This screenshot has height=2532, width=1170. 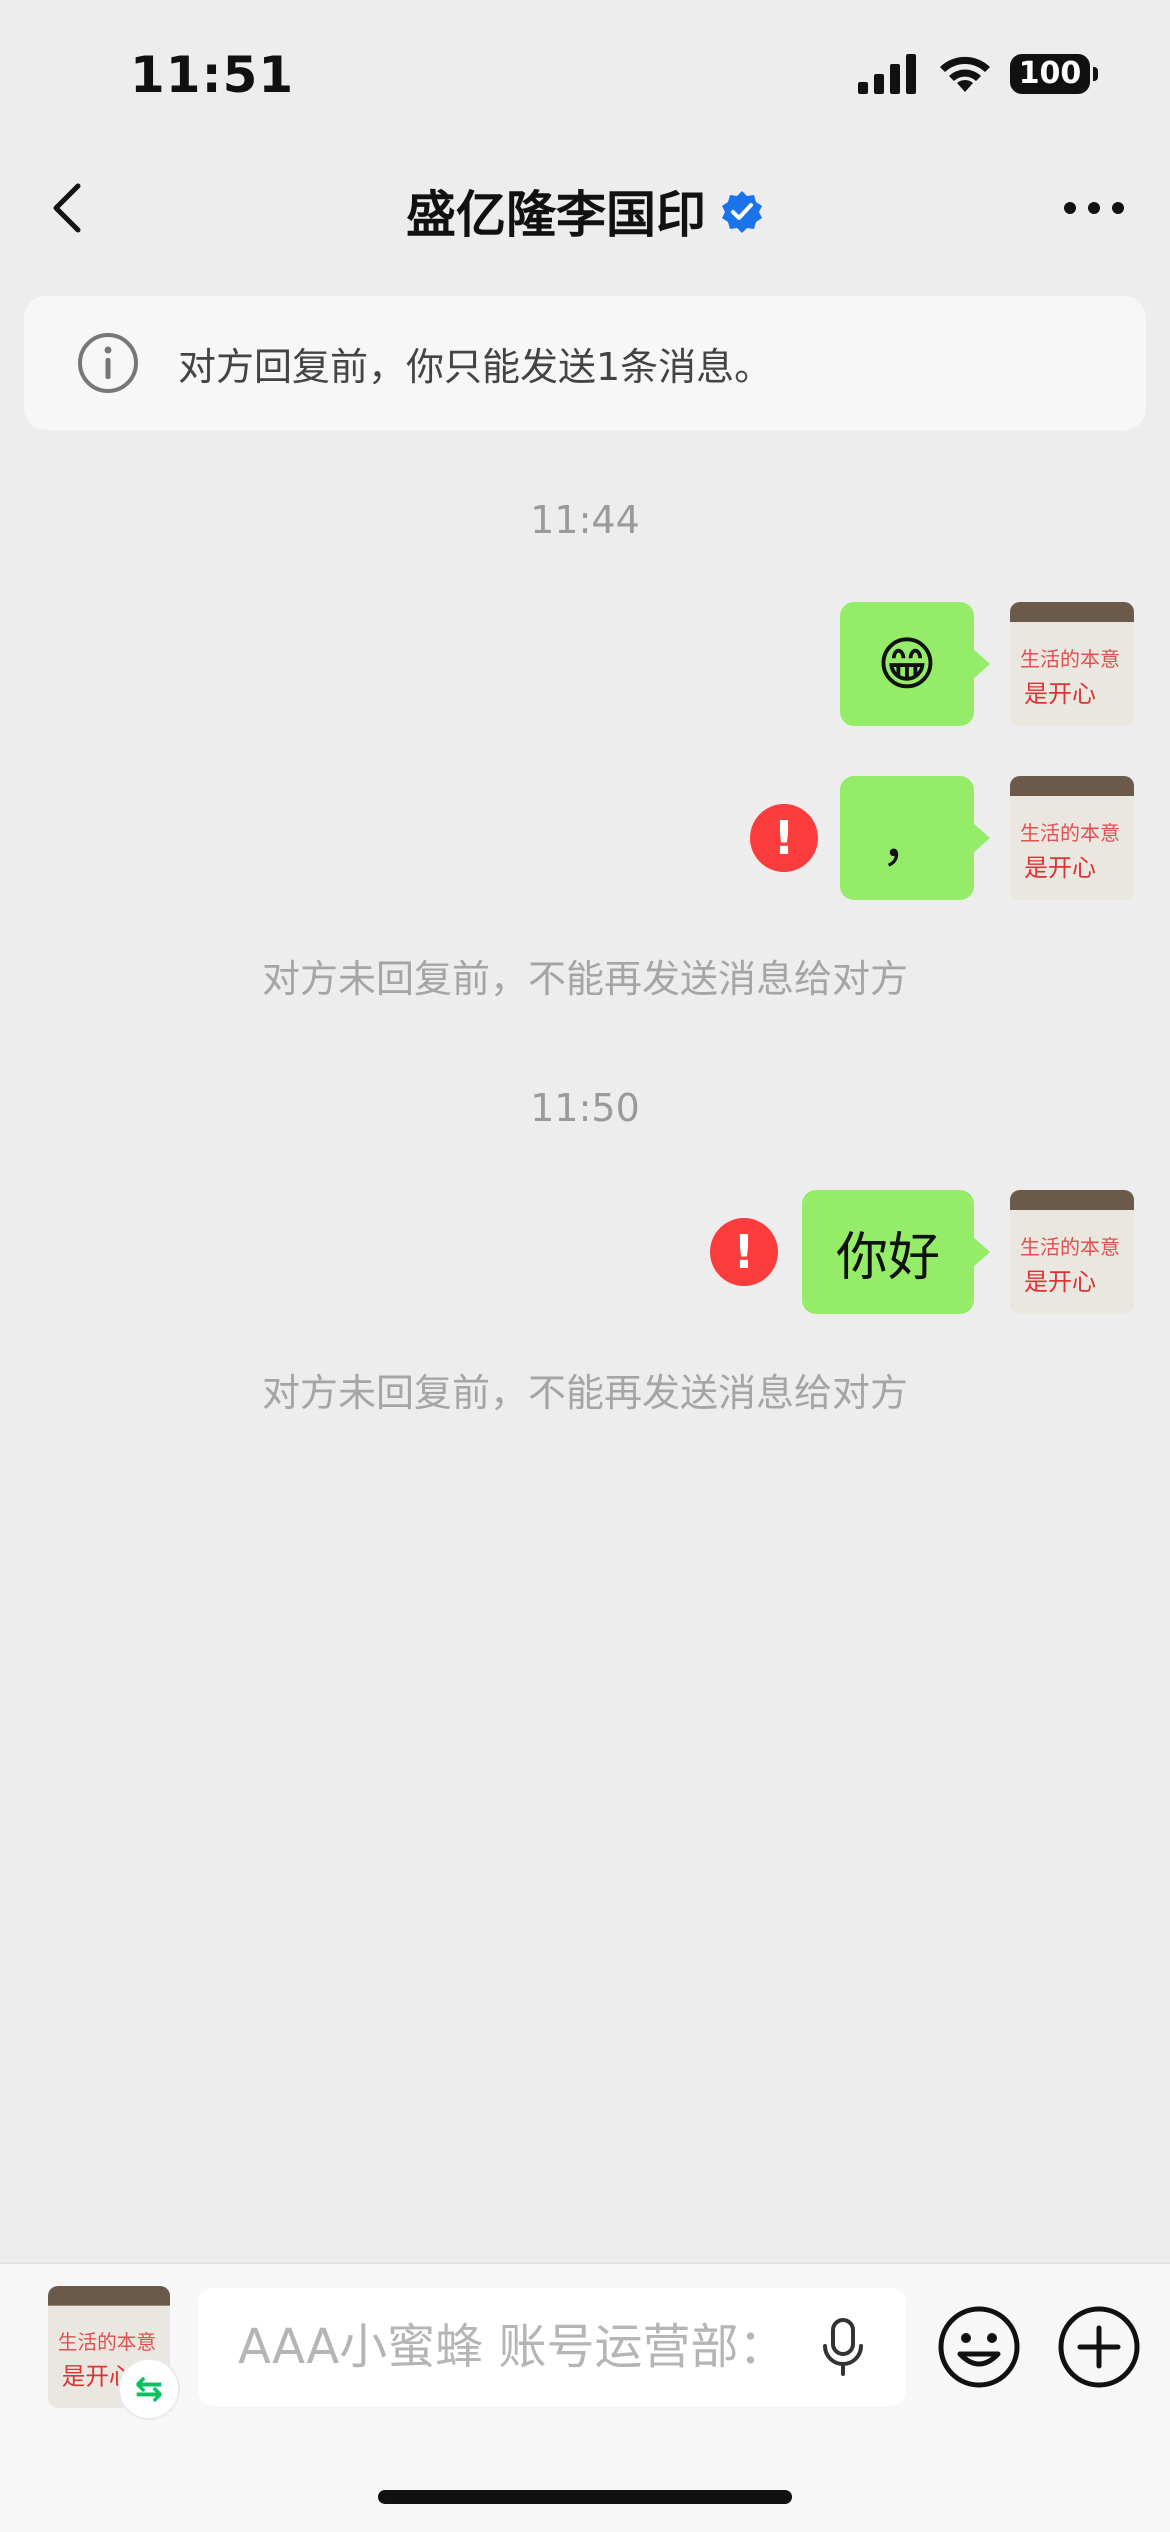 What do you see at coordinates (212, 75) in the screenshot?
I see `status-time: 11:51` at bounding box center [212, 75].